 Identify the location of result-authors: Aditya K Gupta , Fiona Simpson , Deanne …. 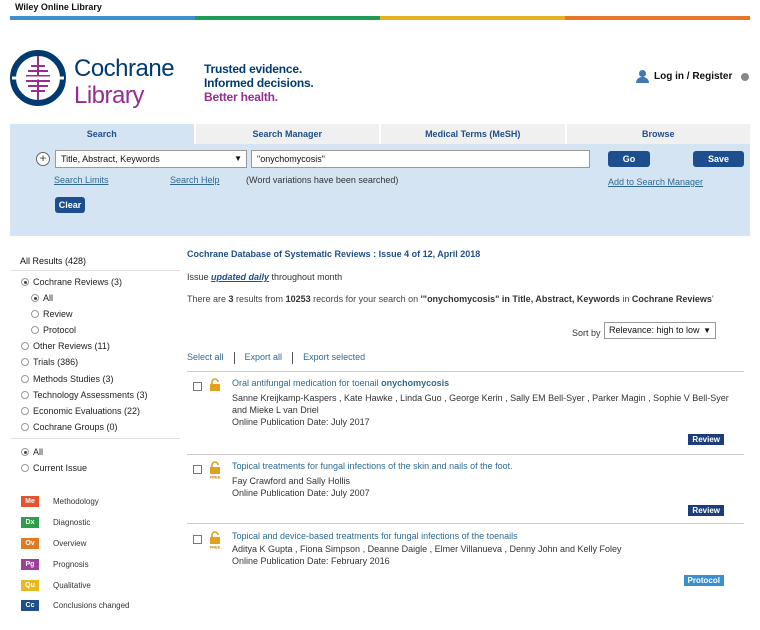
(427, 549).